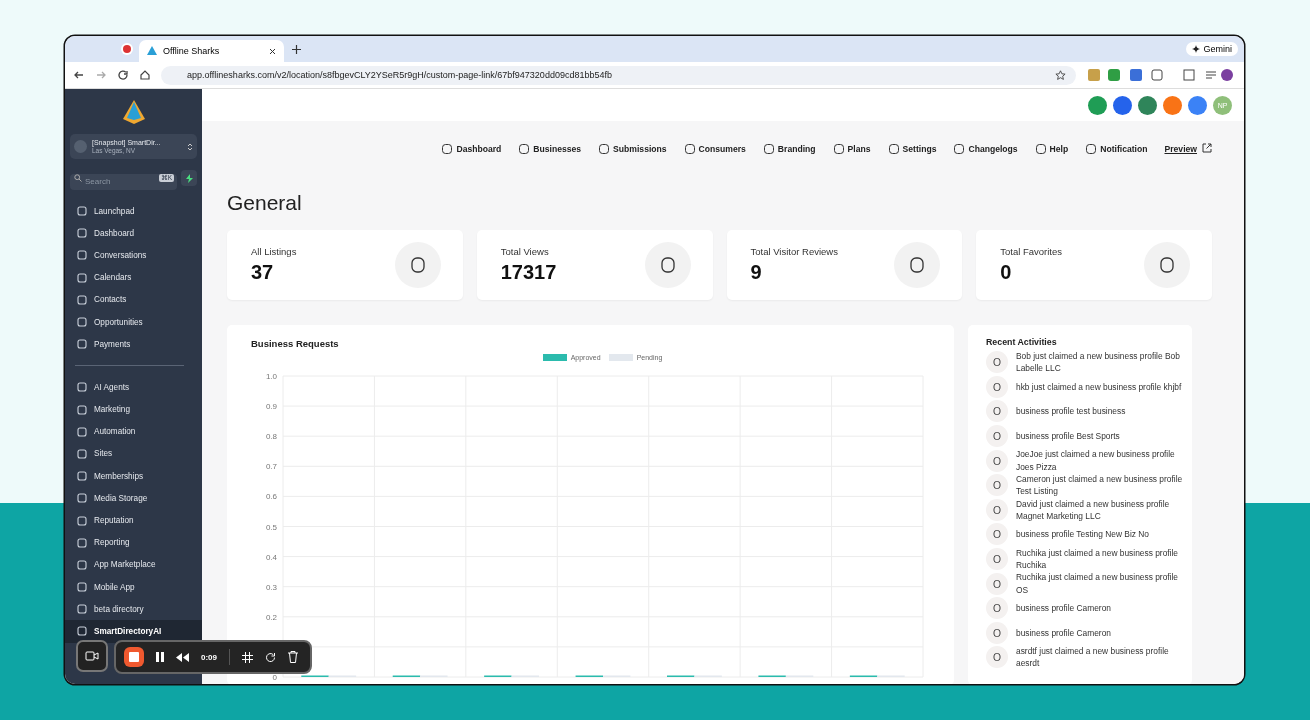 This screenshot has width=1310, height=720. I want to click on sidebar-item: Memberships, so click(133, 476).